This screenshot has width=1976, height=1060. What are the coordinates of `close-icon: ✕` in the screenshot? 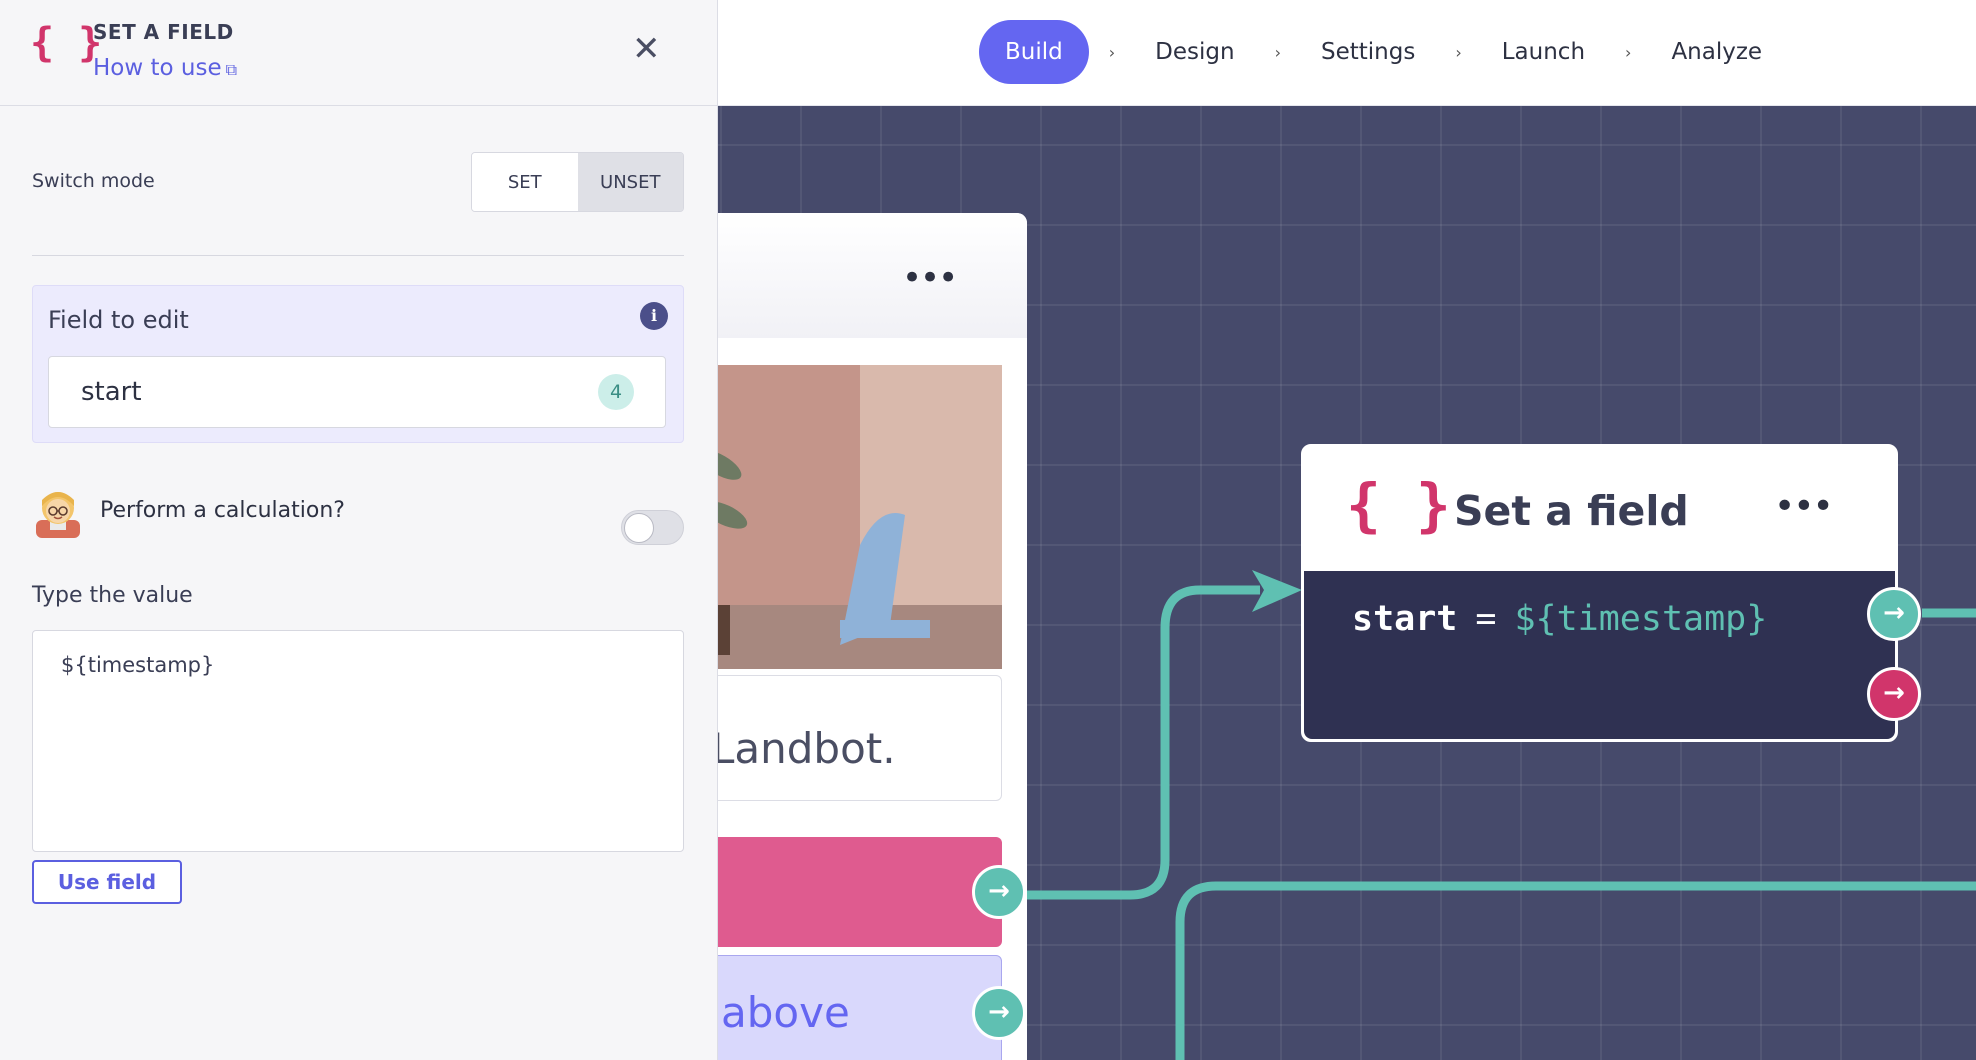 It's located at (646, 49).